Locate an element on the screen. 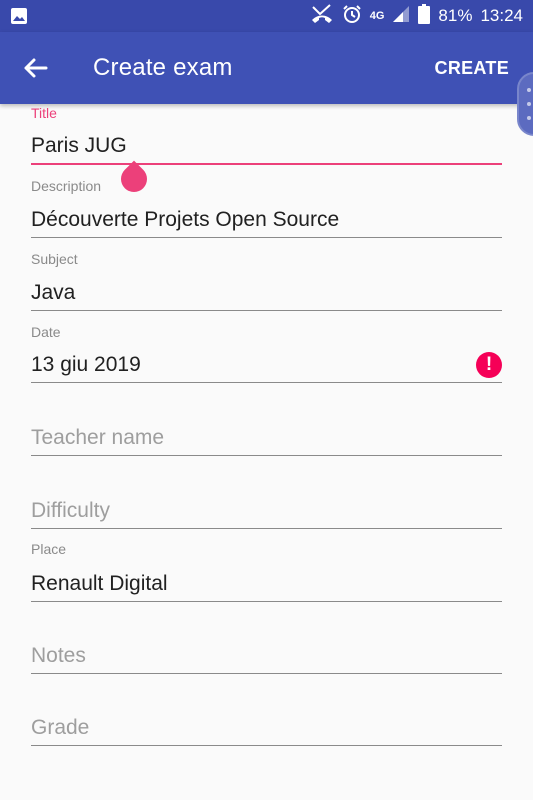 The width and height of the screenshot is (533, 800). teacher-name-input: Teacher name is located at coordinates (97, 438).